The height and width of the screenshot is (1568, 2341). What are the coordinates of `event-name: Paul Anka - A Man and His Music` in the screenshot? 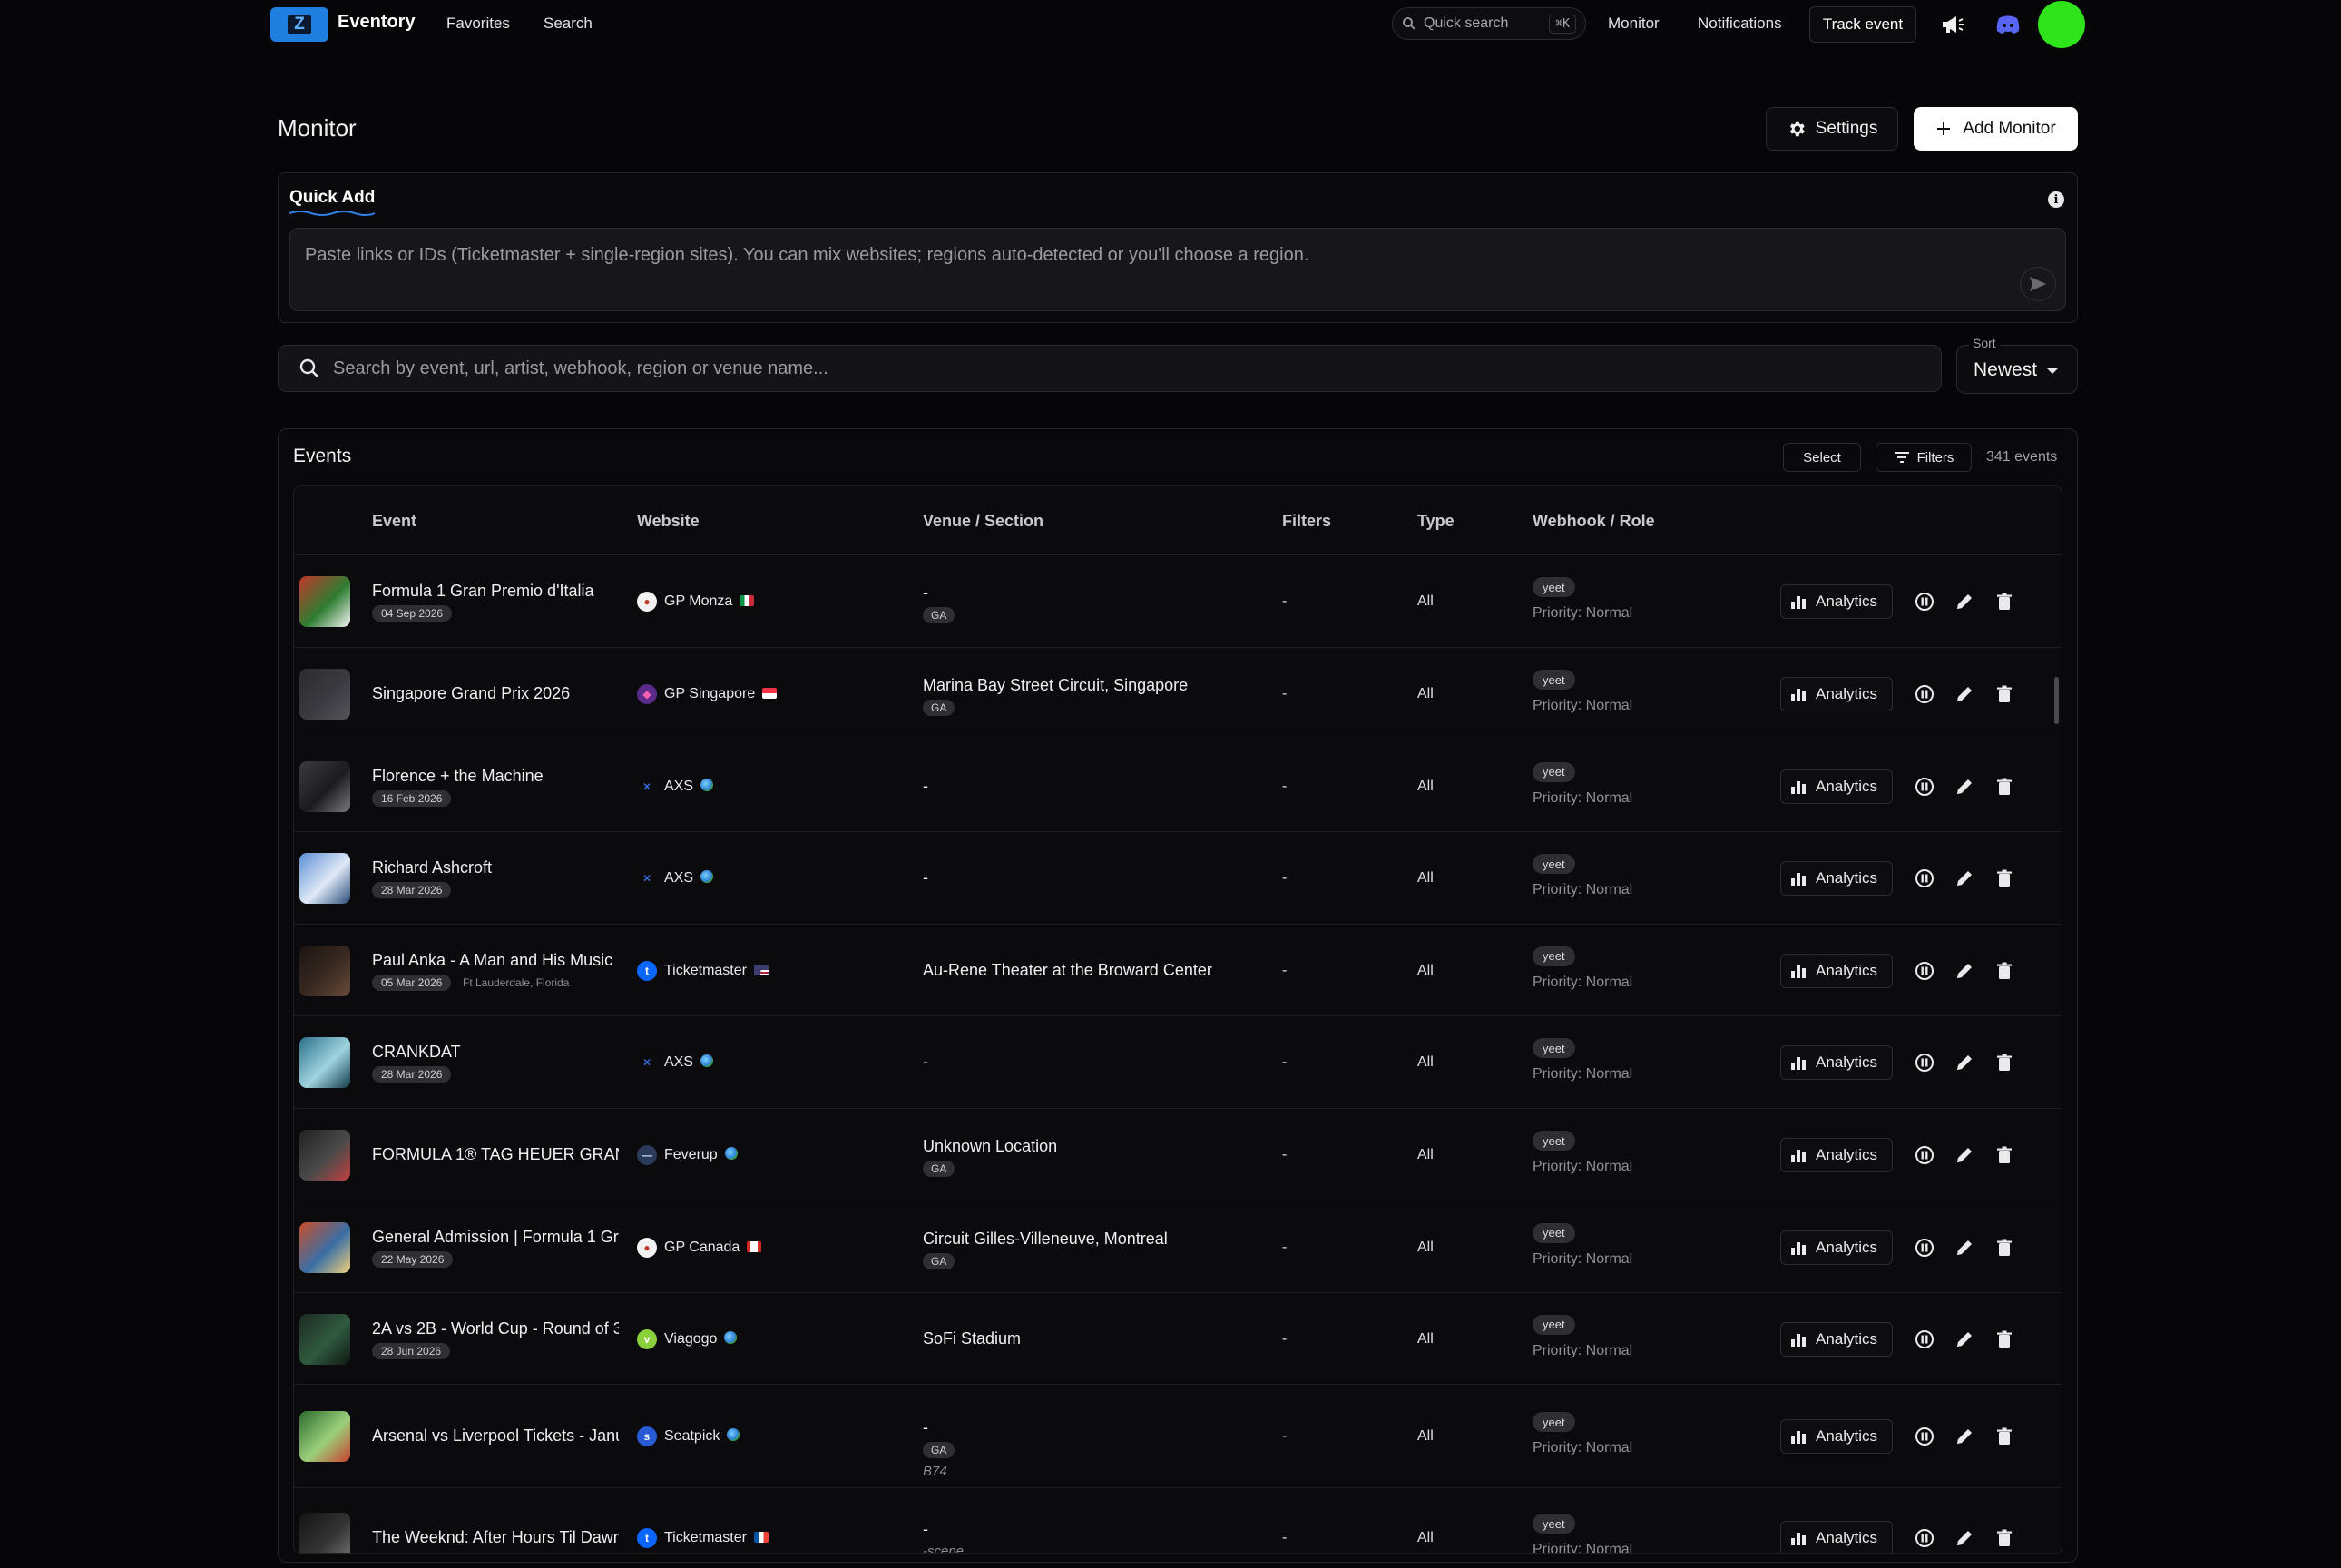 It's located at (495, 960).